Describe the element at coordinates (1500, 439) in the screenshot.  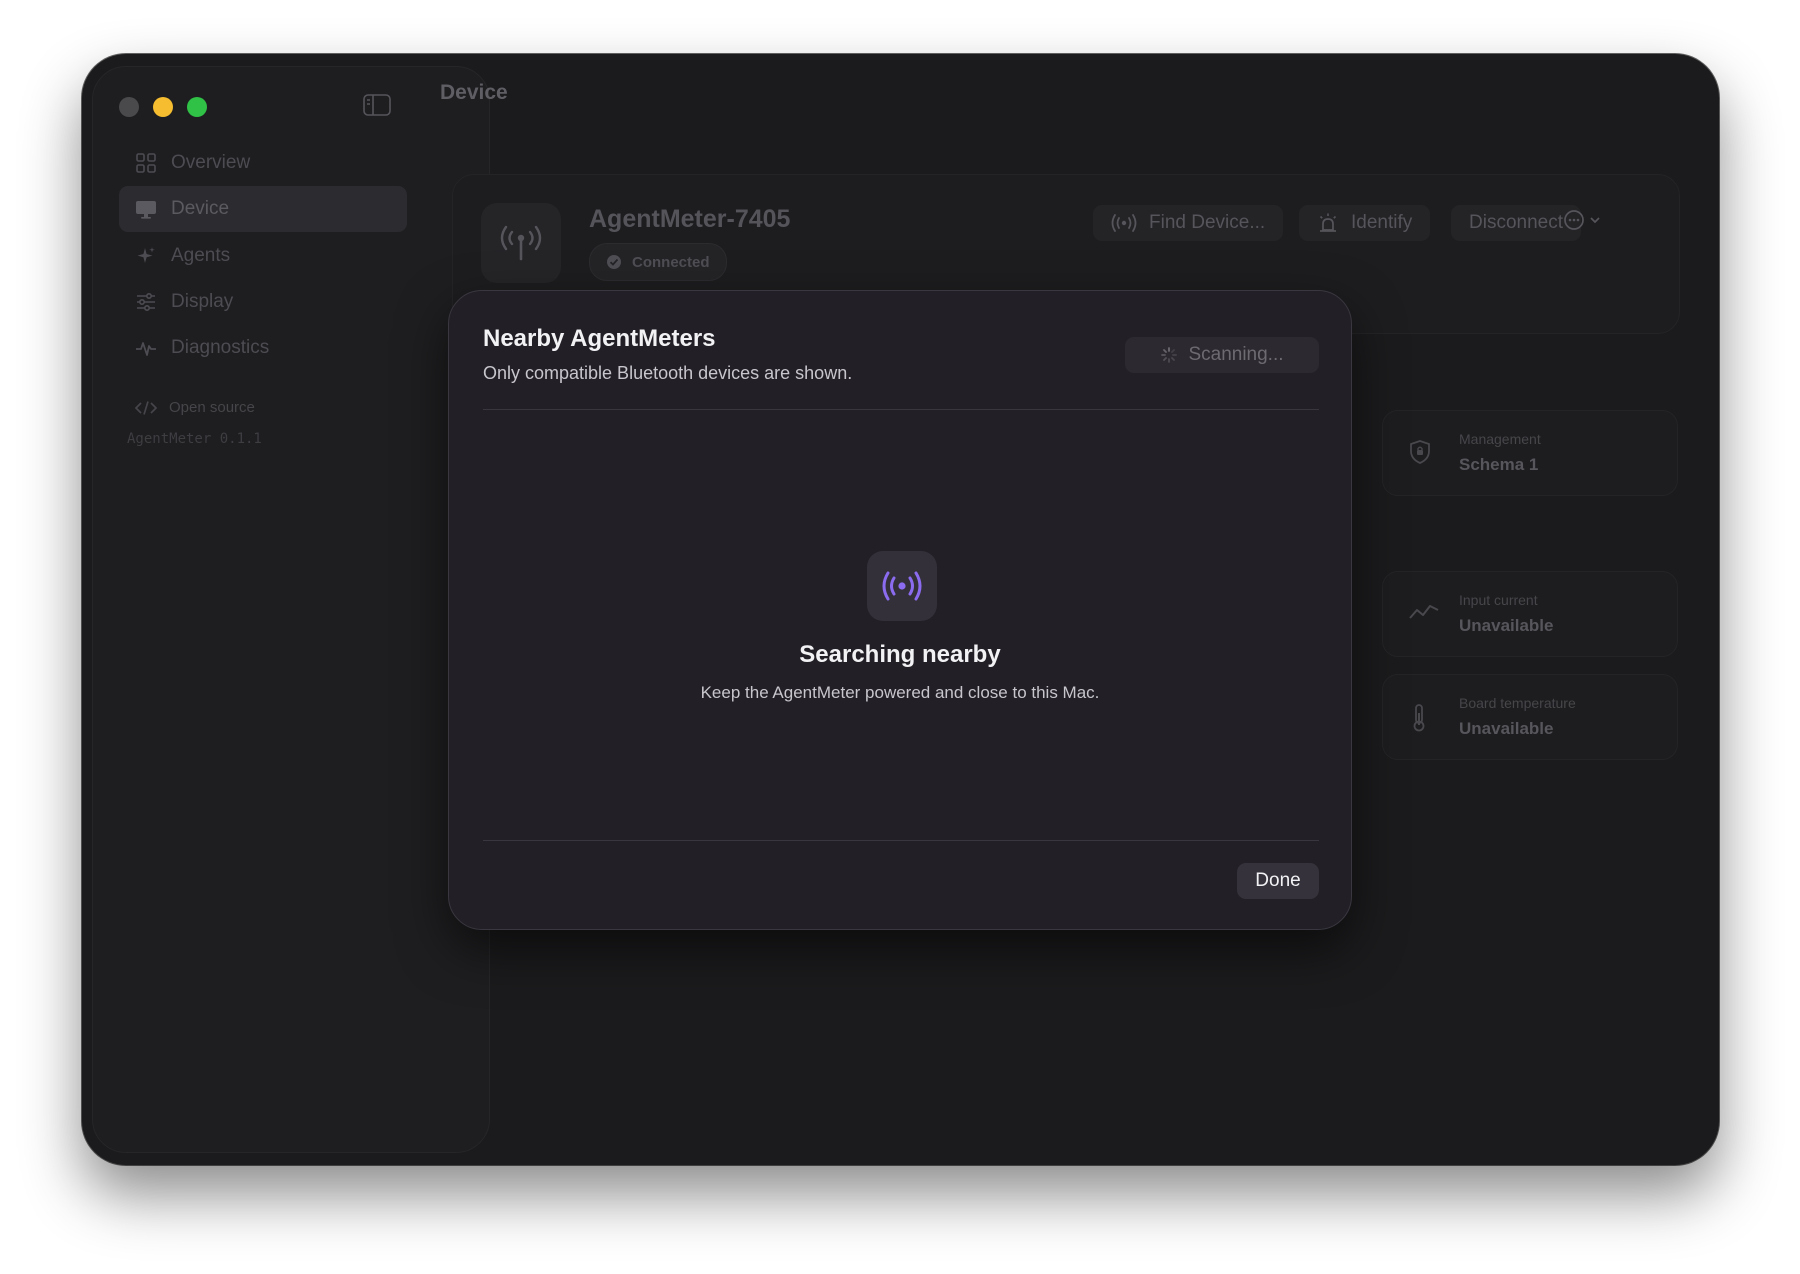
I see `stat-label: Management` at that location.